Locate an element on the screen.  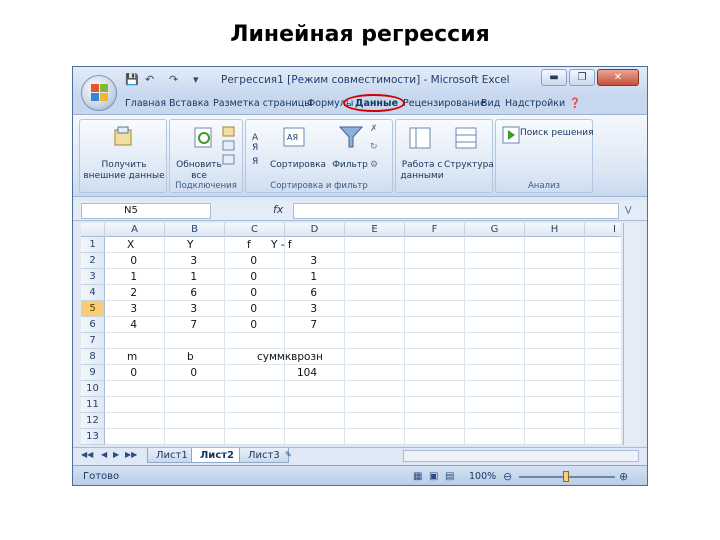
refresh-icon is located at coordinates (204, 138).